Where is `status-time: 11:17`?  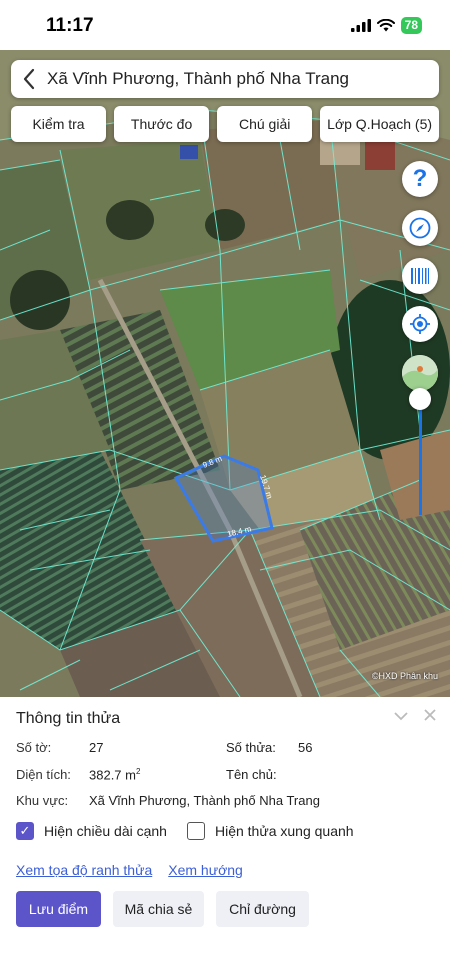 status-time: 11:17 is located at coordinates (70, 25).